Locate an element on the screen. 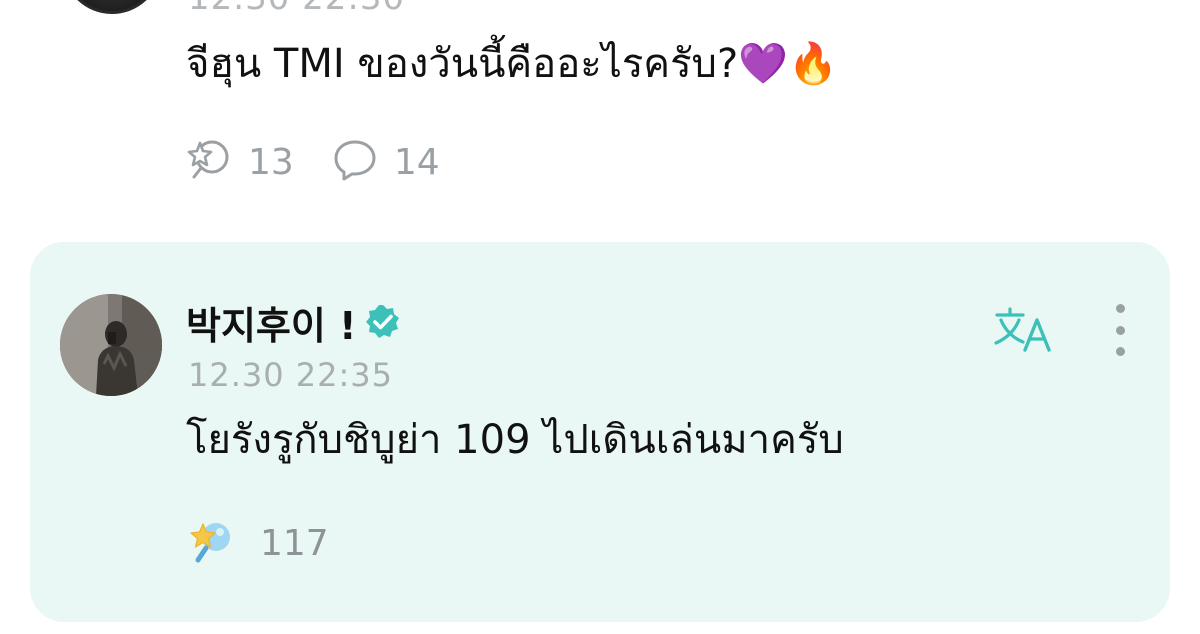 The width and height of the screenshot is (1200, 634). reply-reaction: 117 is located at coordinates (257, 543).